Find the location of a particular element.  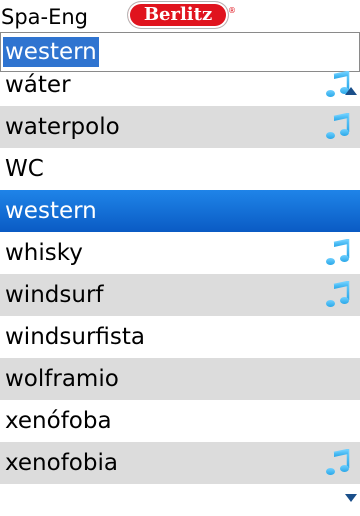

list-item: wáter is located at coordinates (180, 85).